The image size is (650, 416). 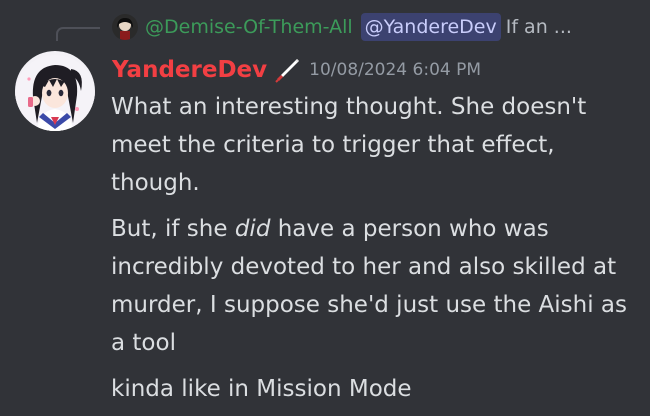 I want to click on author-name: YandereDev, so click(x=189, y=70).